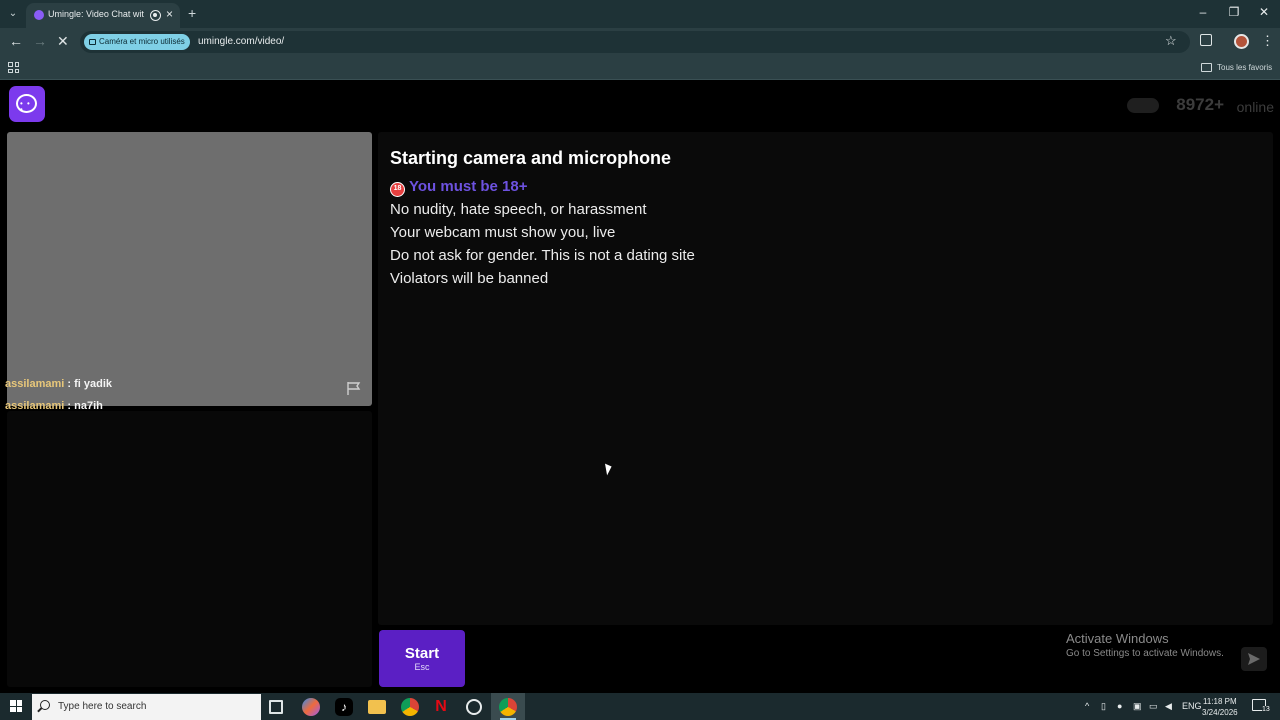  I want to click on bookmark-star-icon: ☆, so click(1171, 41).